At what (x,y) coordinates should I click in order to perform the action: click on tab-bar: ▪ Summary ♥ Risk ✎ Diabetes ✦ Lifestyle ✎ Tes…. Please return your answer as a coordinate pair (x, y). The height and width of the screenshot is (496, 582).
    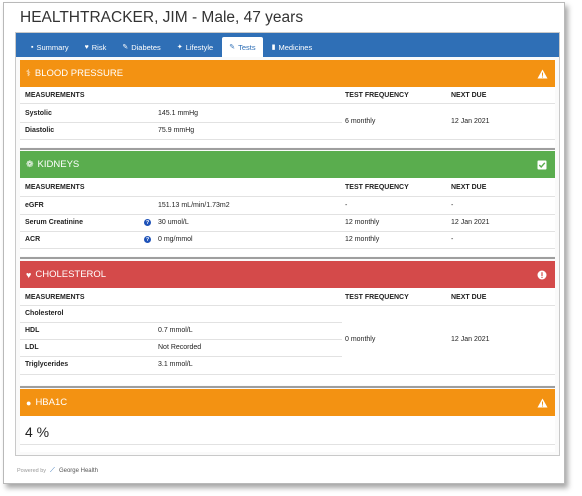
    Looking at the image, I should click on (287, 45).